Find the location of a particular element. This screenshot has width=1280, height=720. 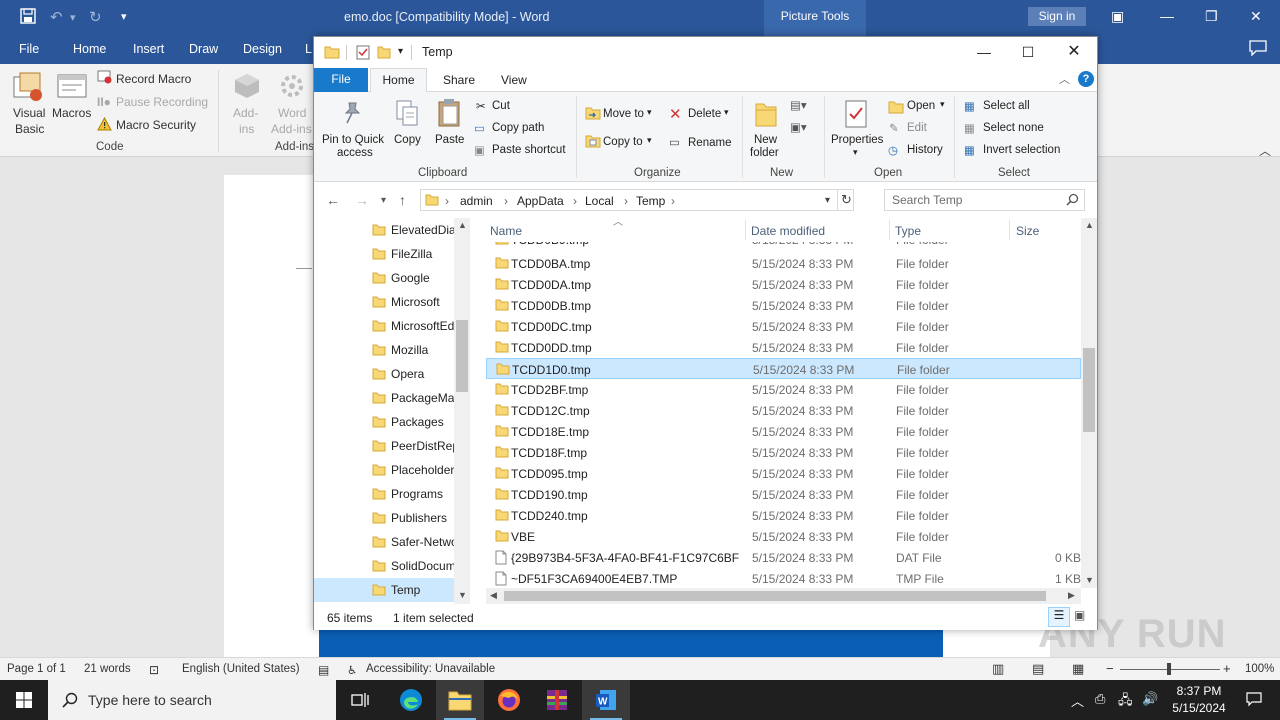

word-taskbar-button: W is located at coordinates (606, 700).